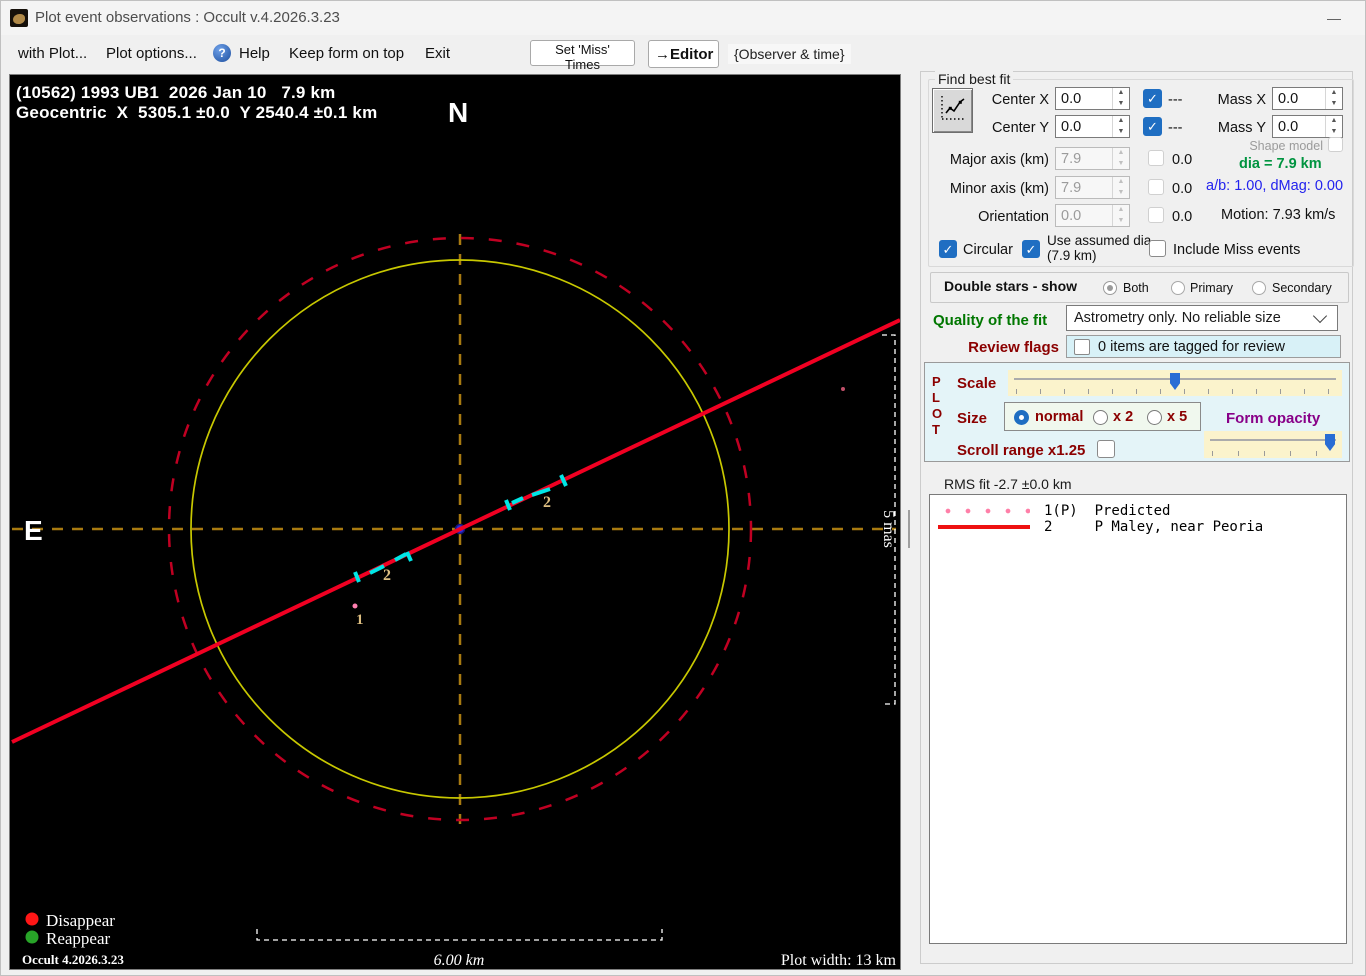  What do you see at coordinates (80, 920) in the screenshot?
I see `disappear-label: Disappear` at bounding box center [80, 920].